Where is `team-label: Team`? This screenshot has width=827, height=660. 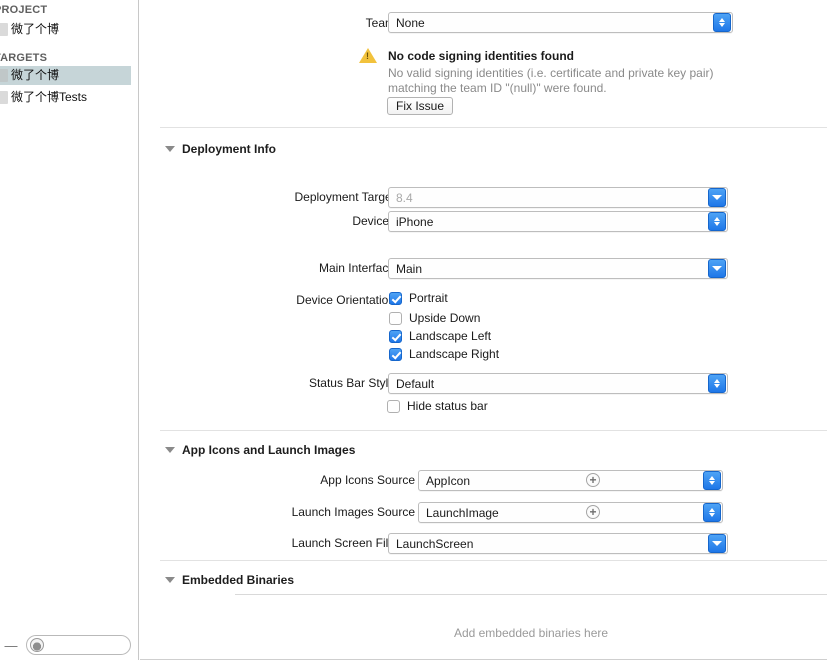
team-label: Team is located at coordinates (380, 23).